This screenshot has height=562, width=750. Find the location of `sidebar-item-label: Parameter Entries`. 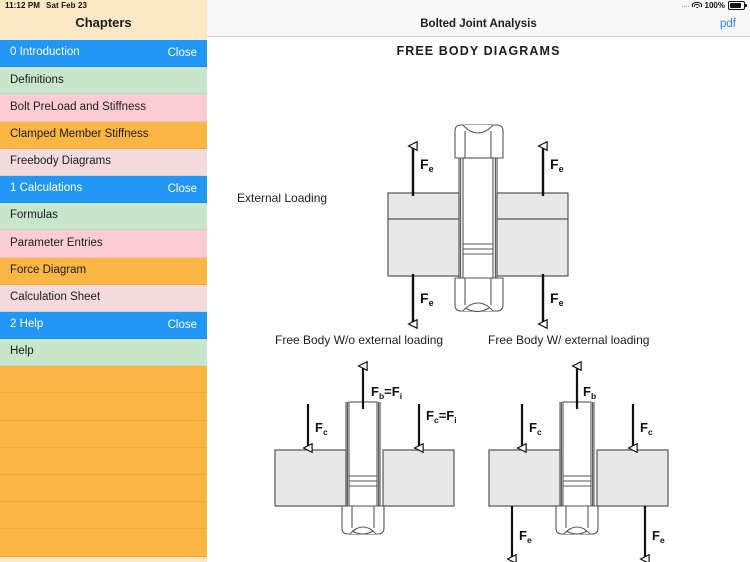

sidebar-item-label: Parameter Entries is located at coordinates (56, 242).